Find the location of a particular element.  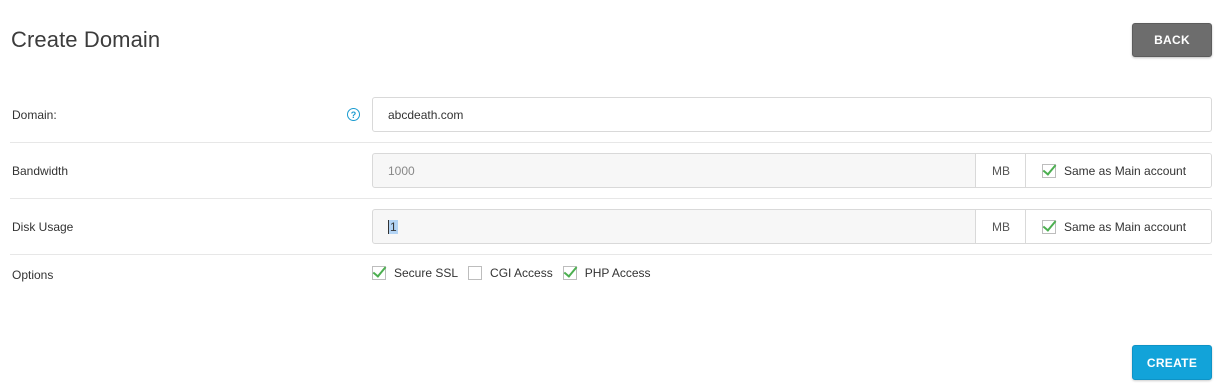

bandwidth-same-label: Same as Main account is located at coordinates (1125, 170).